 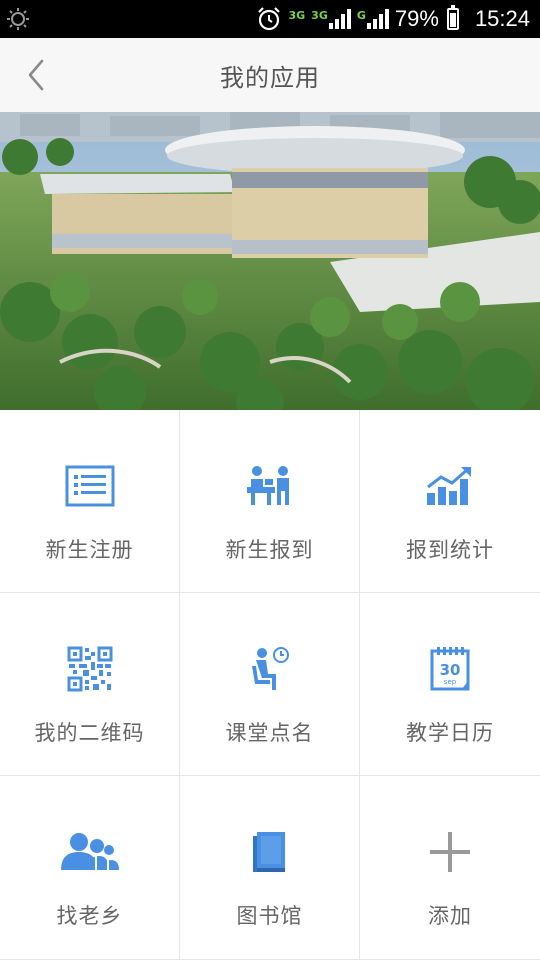 I want to click on app-tile-registration: 新生注册, so click(x=90, y=501).